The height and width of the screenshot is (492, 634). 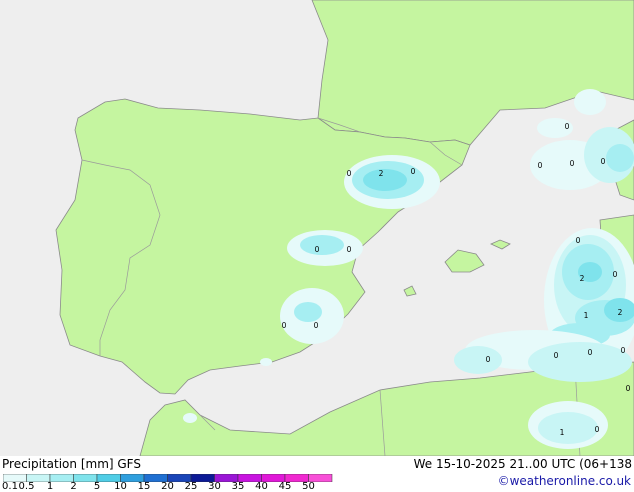 What do you see at coordinates (120, 486) in the screenshot?
I see `legend-label: 10` at bounding box center [120, 486].